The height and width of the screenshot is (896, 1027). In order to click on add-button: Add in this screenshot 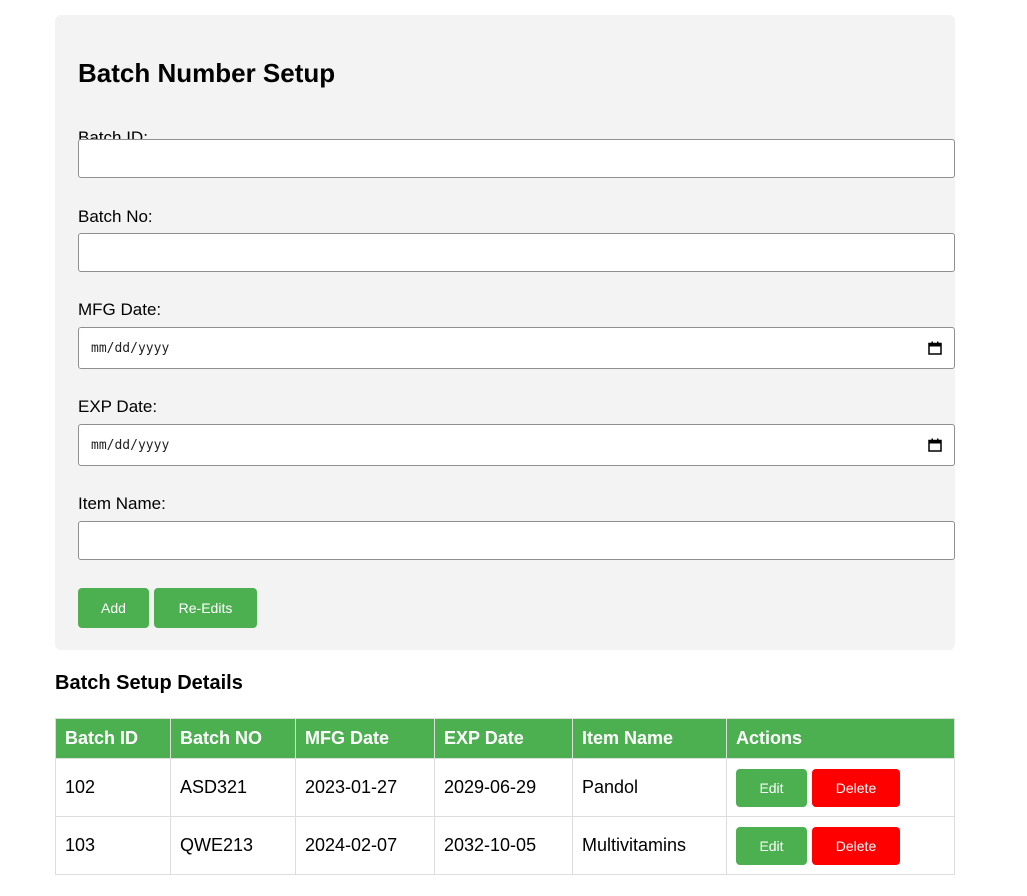, I will do `click(113, 608)`.